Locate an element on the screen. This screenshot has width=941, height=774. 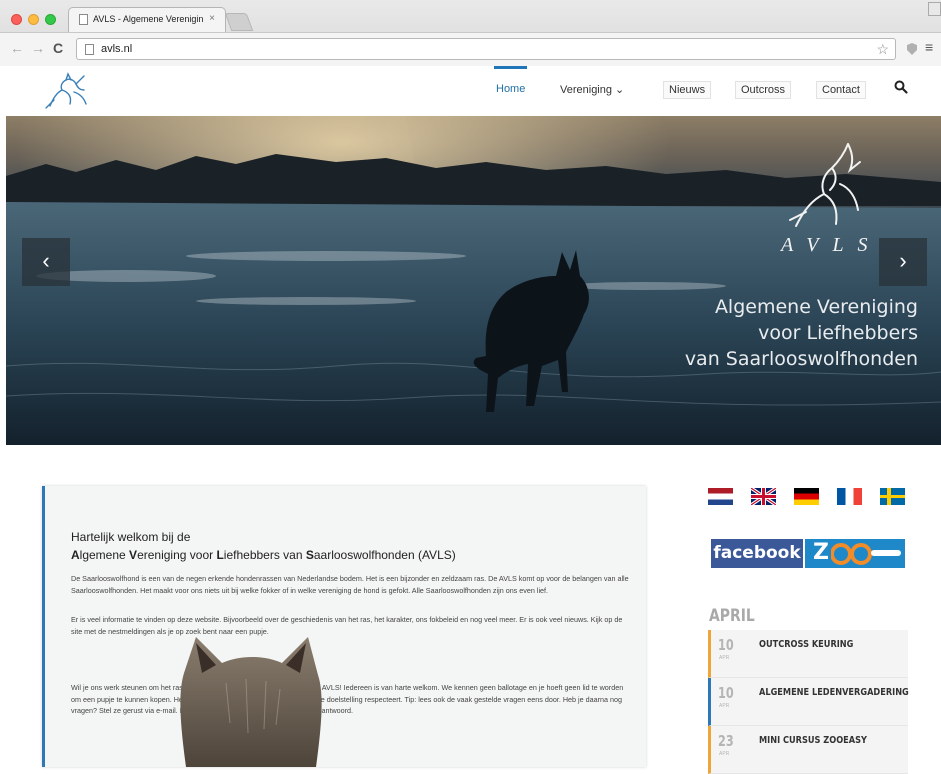
tab-close-icon: × is located at coordinates (212, 18).